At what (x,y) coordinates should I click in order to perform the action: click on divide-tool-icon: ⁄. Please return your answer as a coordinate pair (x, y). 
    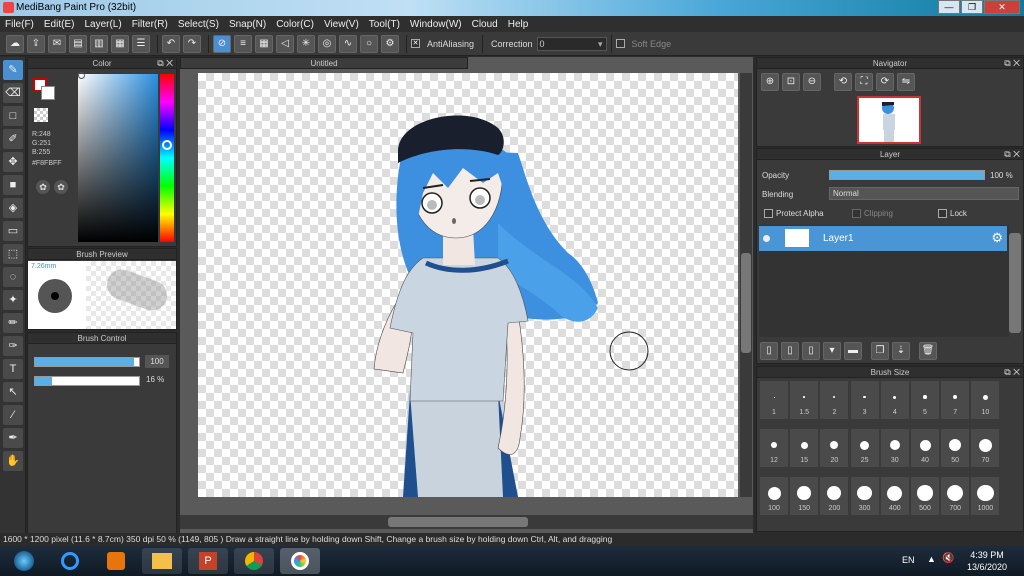
    Looking at the image, I should click on (13, 415).